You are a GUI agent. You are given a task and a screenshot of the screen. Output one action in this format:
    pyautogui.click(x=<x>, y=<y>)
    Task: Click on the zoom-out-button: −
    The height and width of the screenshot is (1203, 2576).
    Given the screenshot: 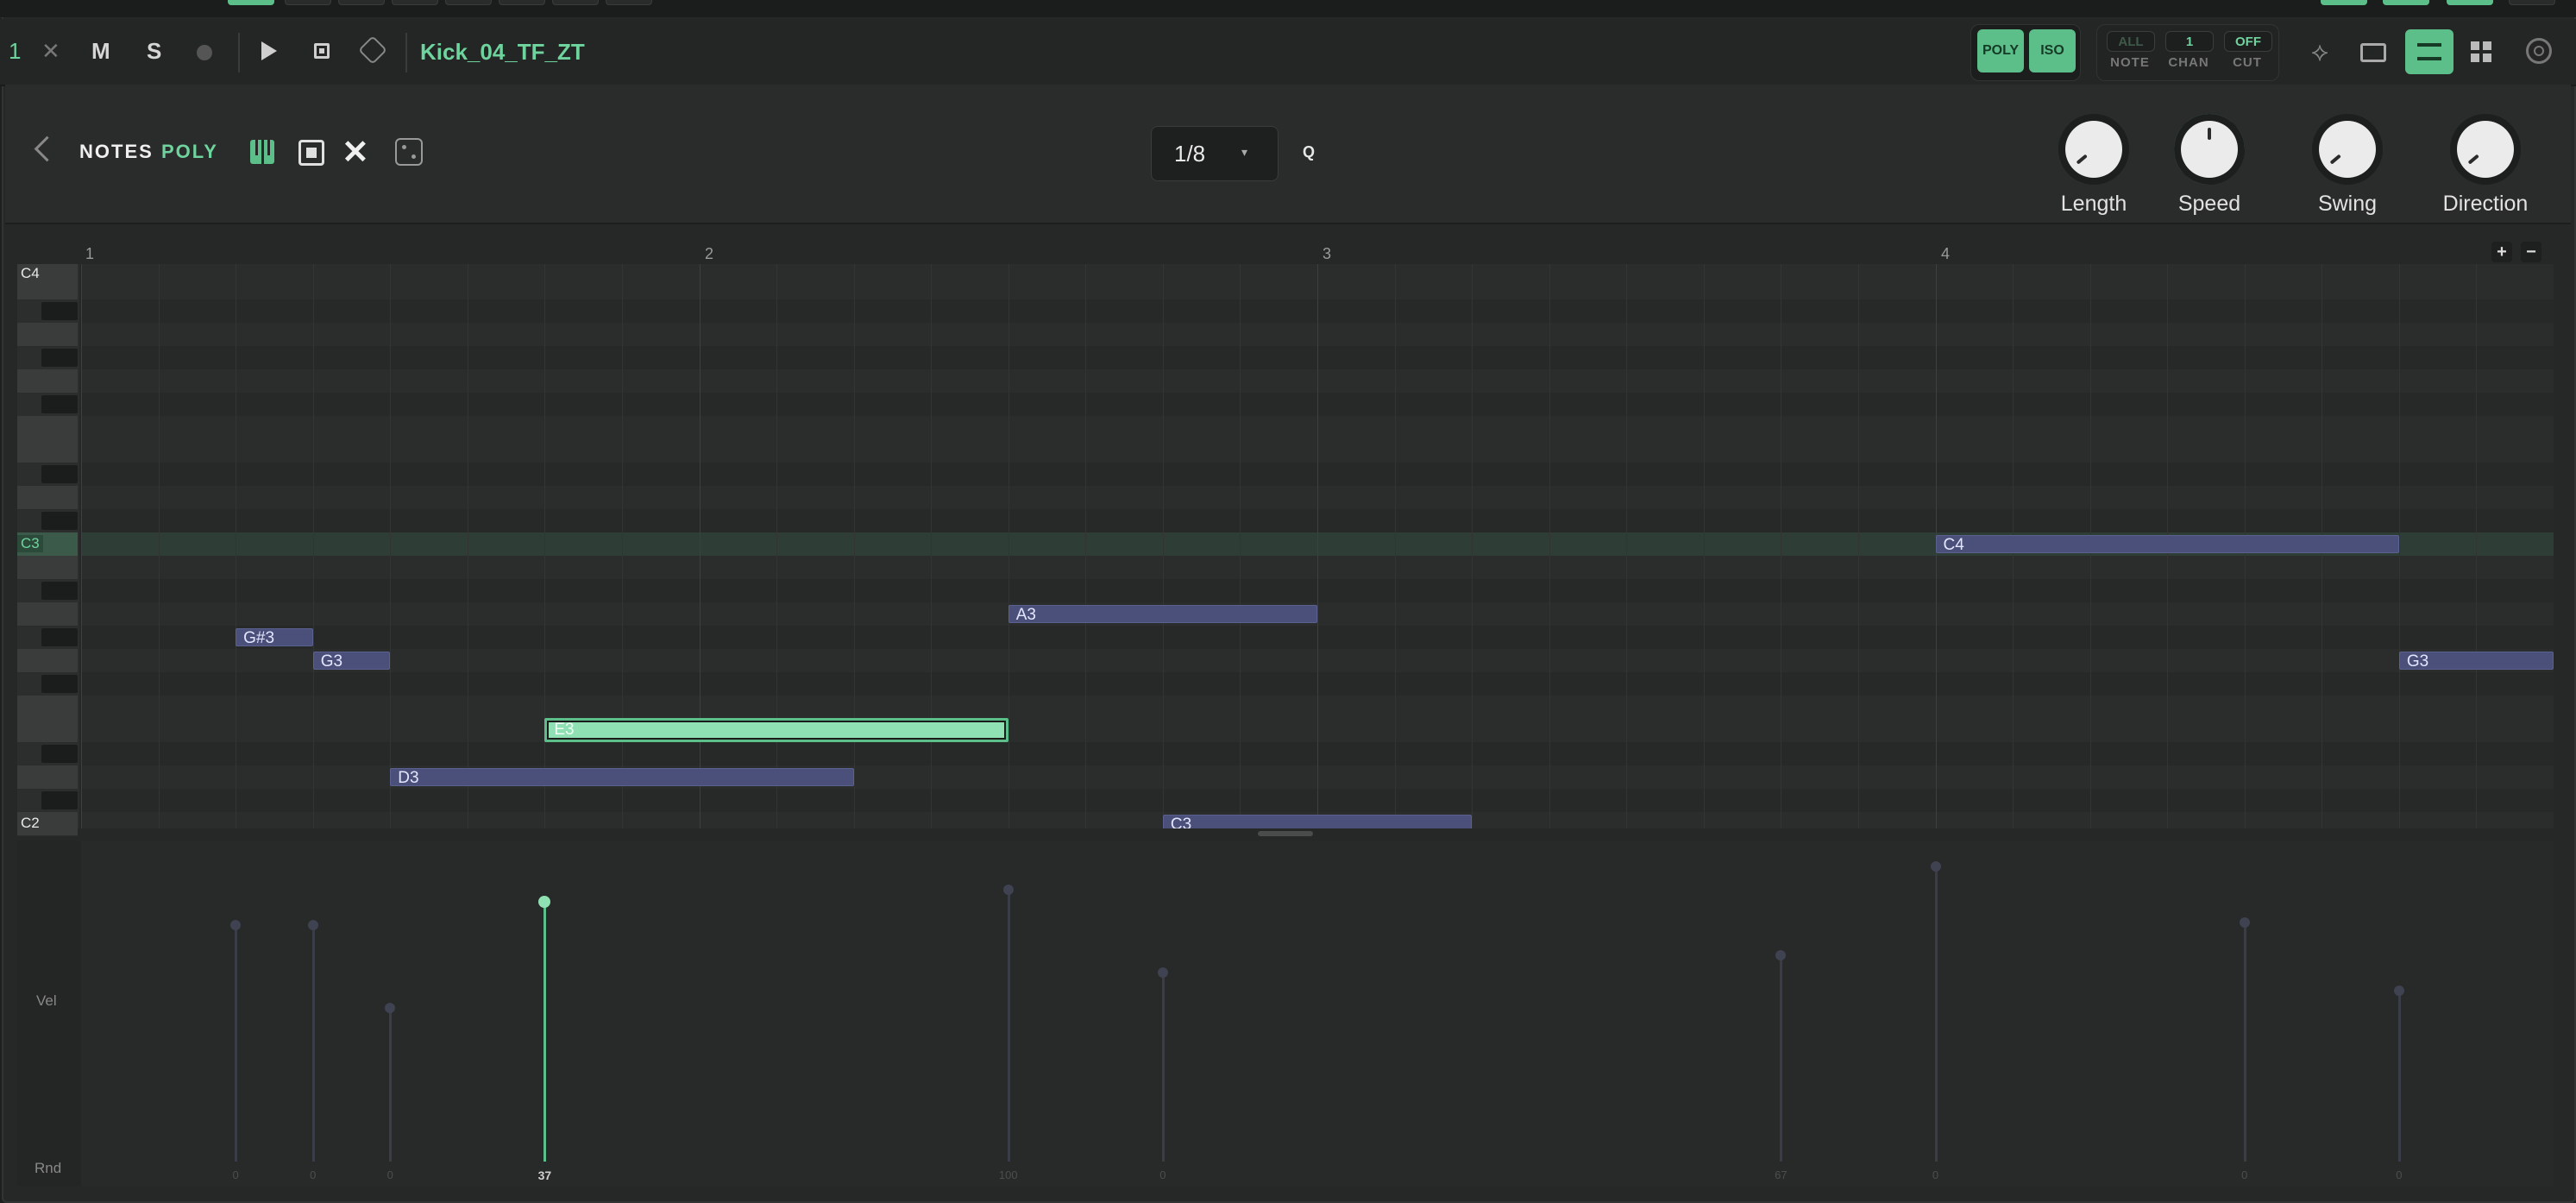 What is the action you would take?
    pyautogui.click(x=2531, y=252)
    